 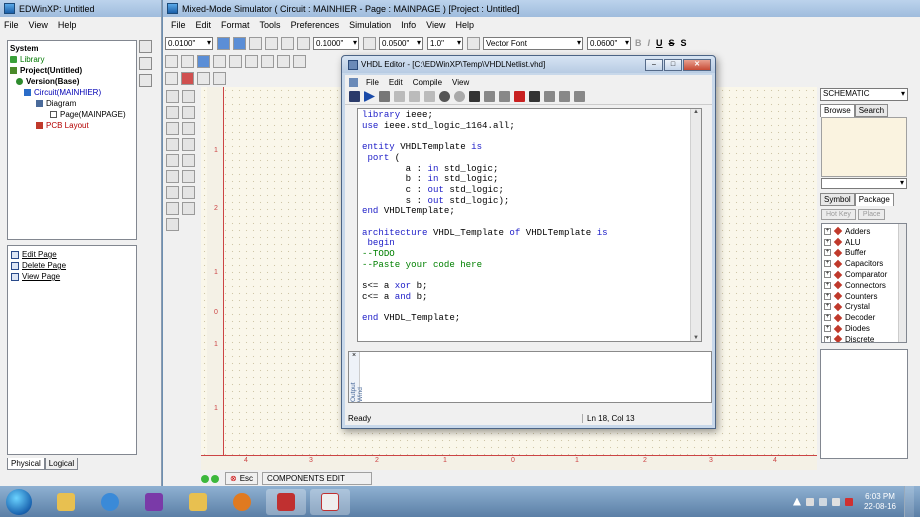 I want to click on edit-page-link: Edit Page, so click(x=72, y=254).